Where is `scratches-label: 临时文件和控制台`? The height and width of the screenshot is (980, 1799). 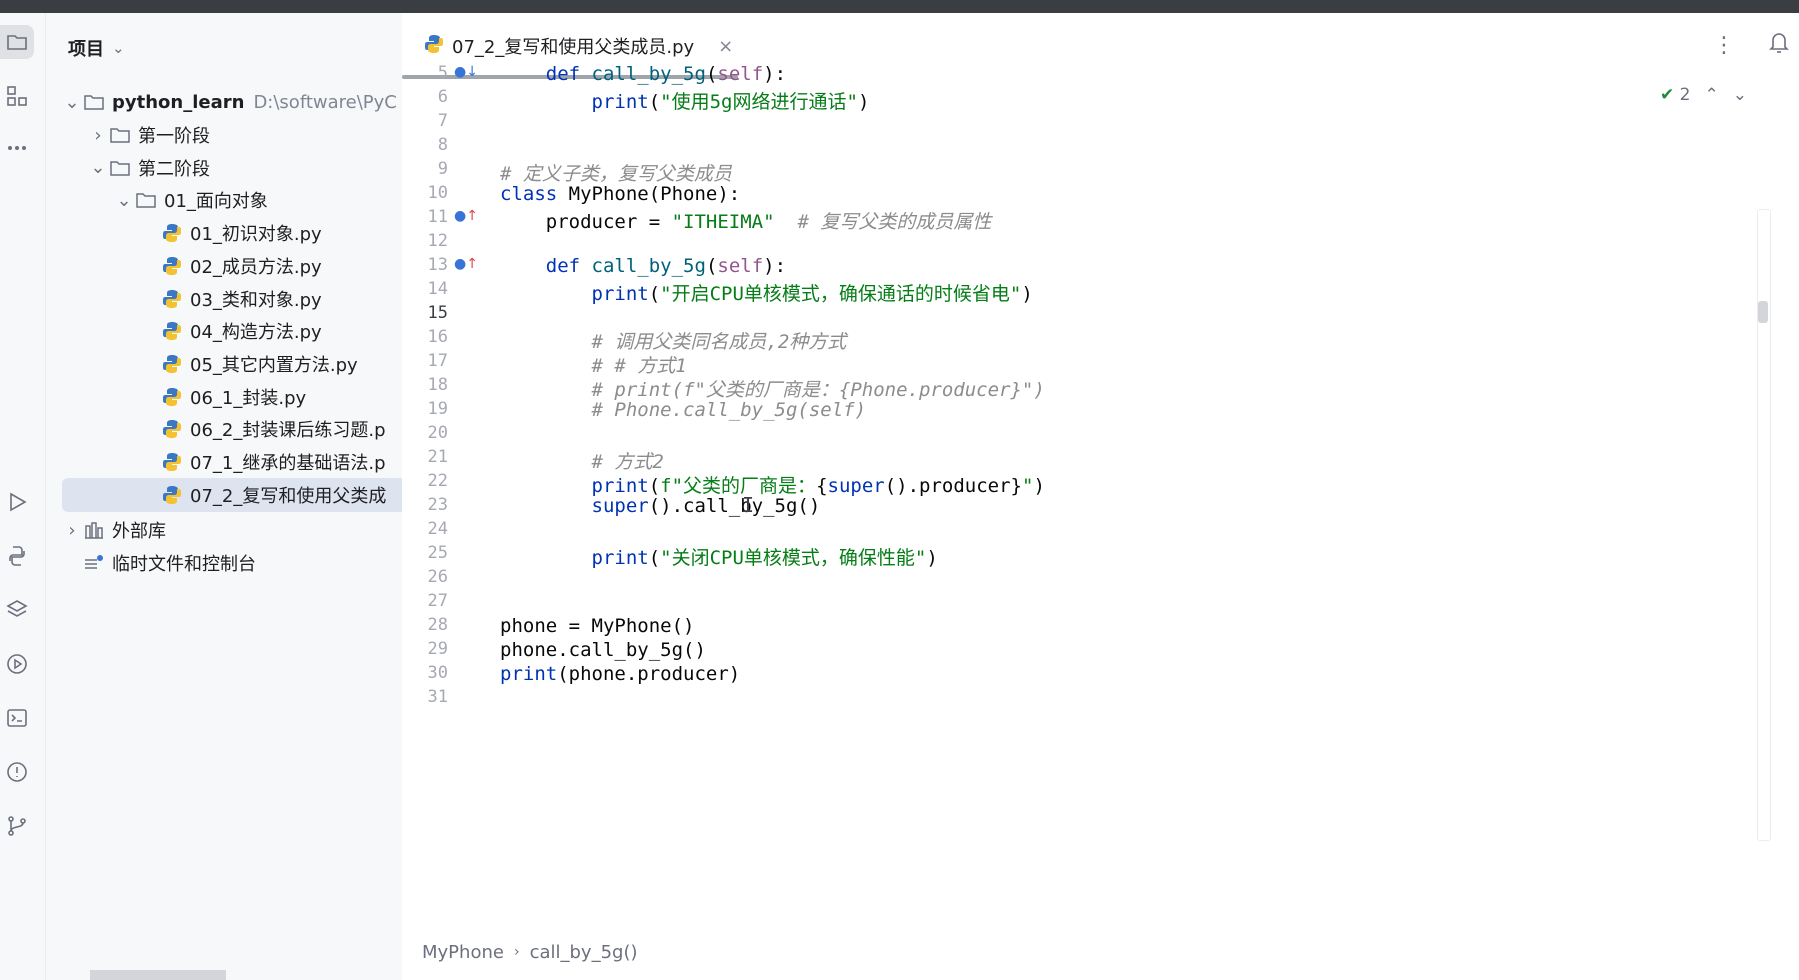
scratches-label: 临时文件和控制台 is located at coordinates (184, 564).